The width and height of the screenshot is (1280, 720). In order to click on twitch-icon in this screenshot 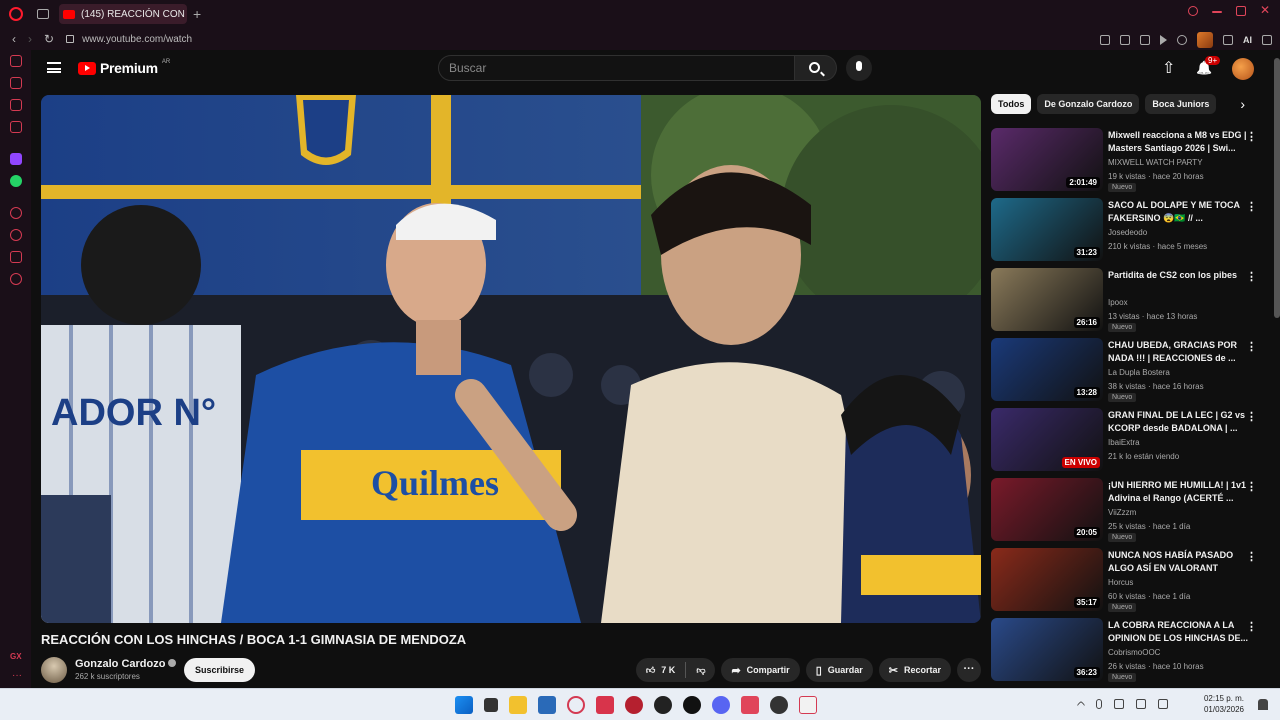, I will do `click(16, 159)`.